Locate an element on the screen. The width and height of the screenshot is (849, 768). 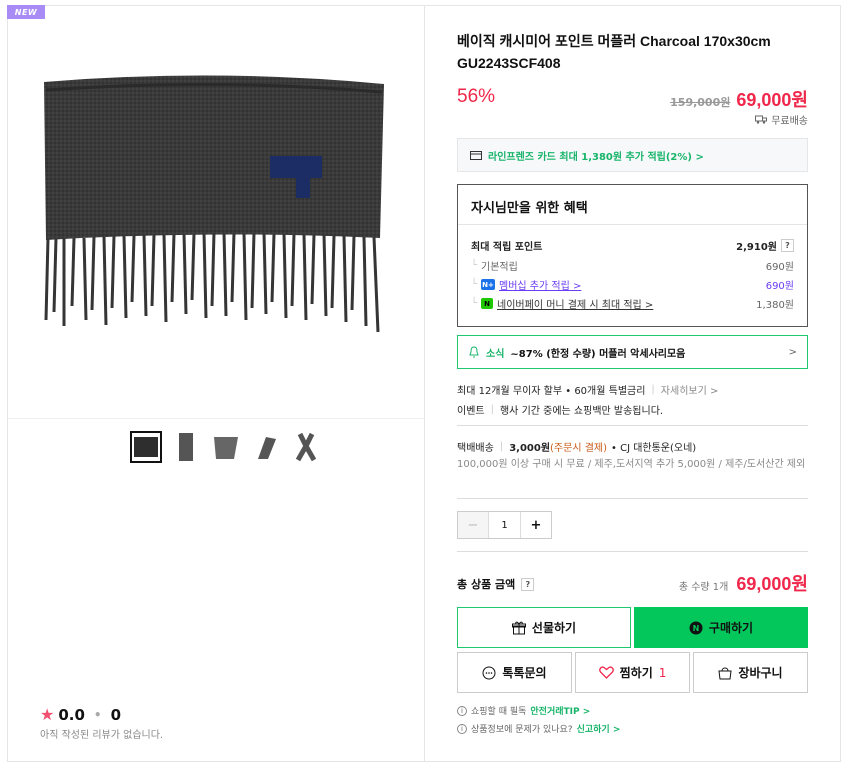
installment-detail-link: 자세히보기 > is located at coordinates (690, 389).